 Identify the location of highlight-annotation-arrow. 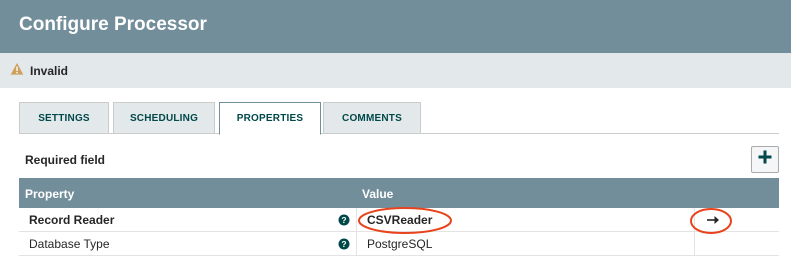
(711, 221).